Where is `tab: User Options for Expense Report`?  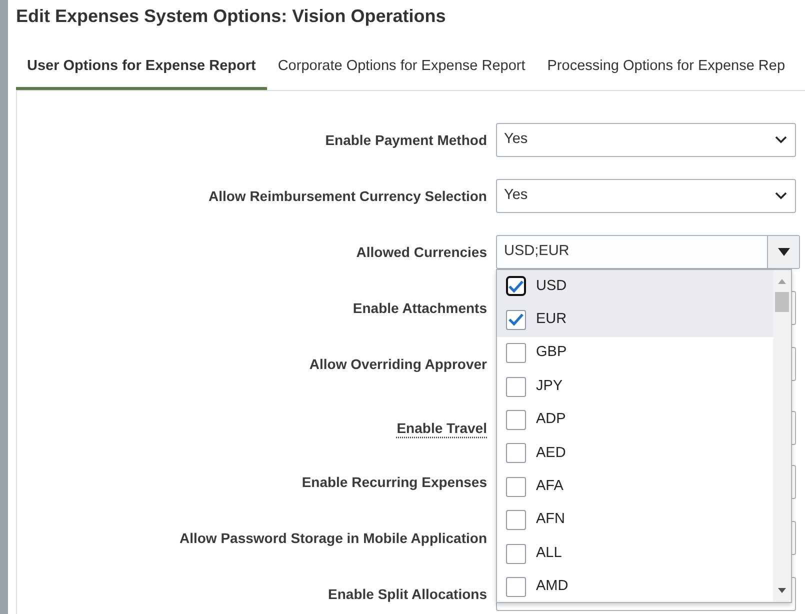
tab: User Options for Expense Report is located at coordinates (141, 67).